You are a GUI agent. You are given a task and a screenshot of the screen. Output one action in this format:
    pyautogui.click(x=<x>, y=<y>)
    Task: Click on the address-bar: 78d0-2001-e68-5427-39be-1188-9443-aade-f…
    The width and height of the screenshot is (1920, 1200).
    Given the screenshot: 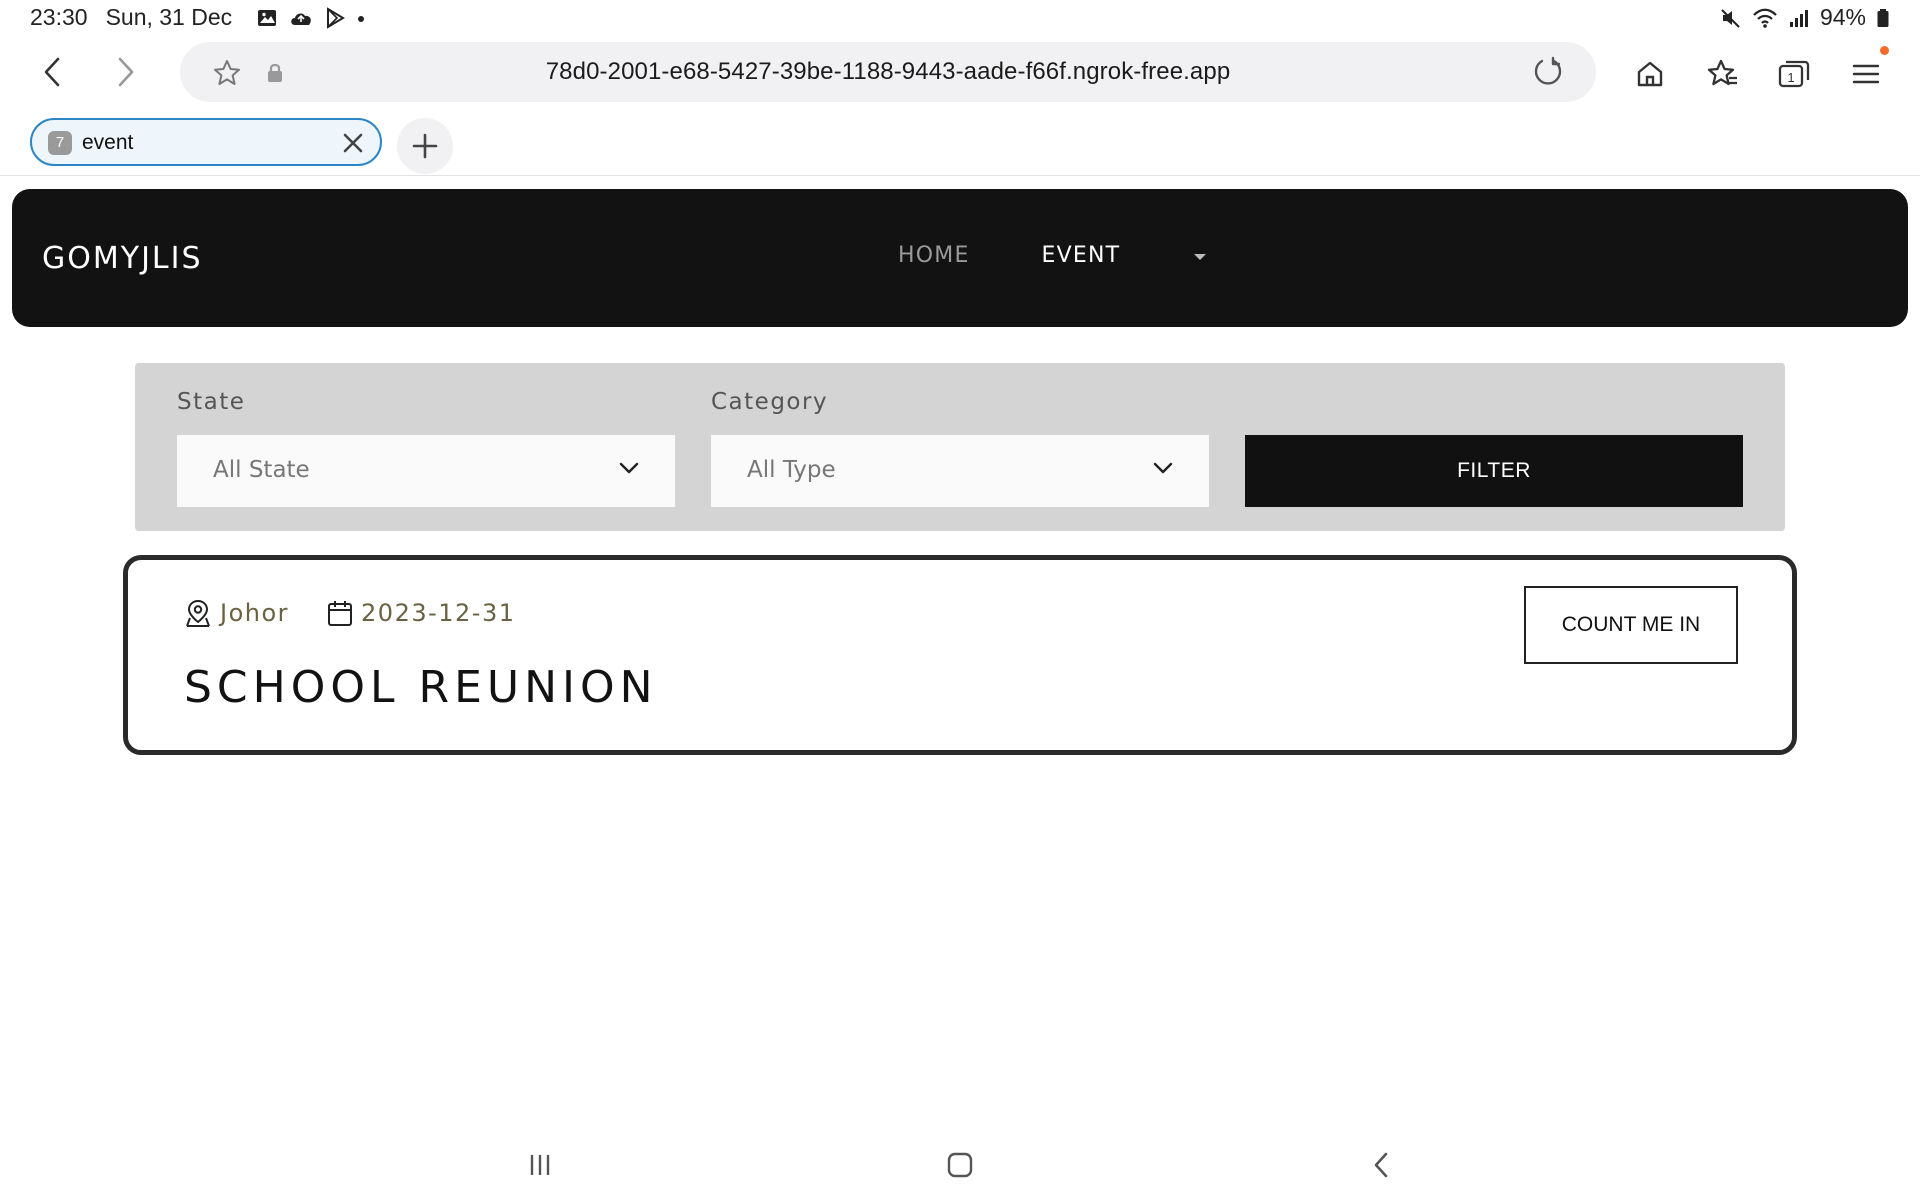 What is the action you would take?
    pyautogui.click(x=888, y=72)
    